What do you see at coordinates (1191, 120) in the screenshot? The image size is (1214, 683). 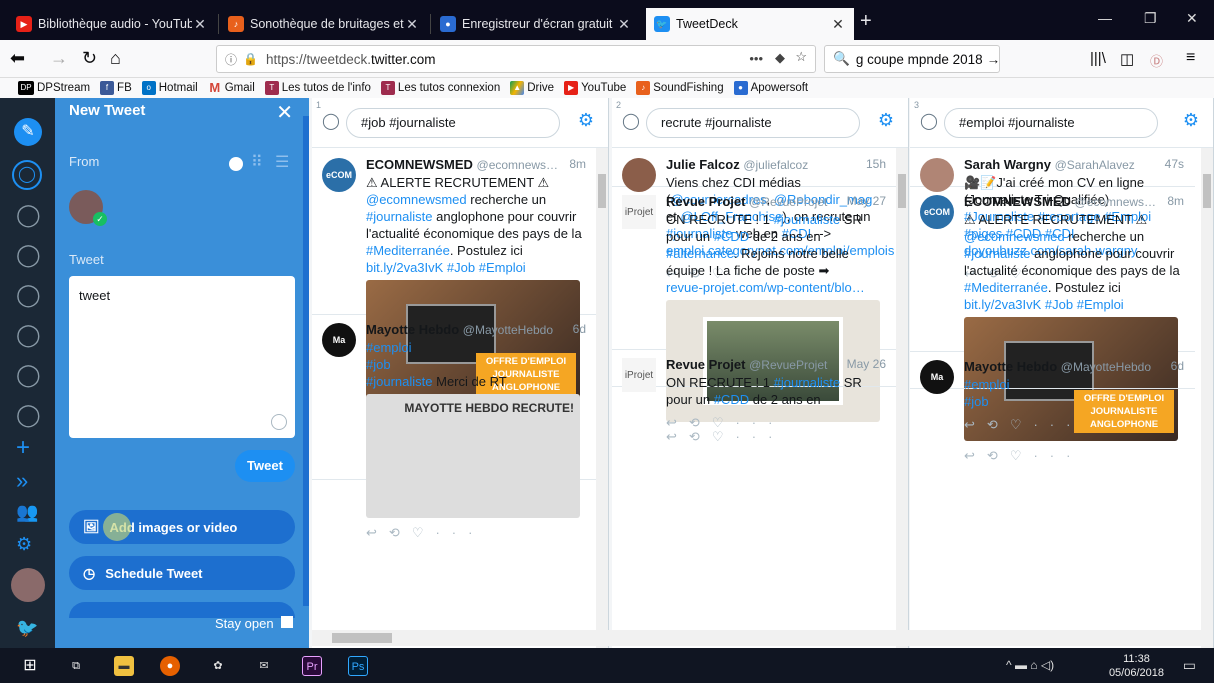 I see `column-filter-icon: ⚙` at bounding box center [1191, 120].